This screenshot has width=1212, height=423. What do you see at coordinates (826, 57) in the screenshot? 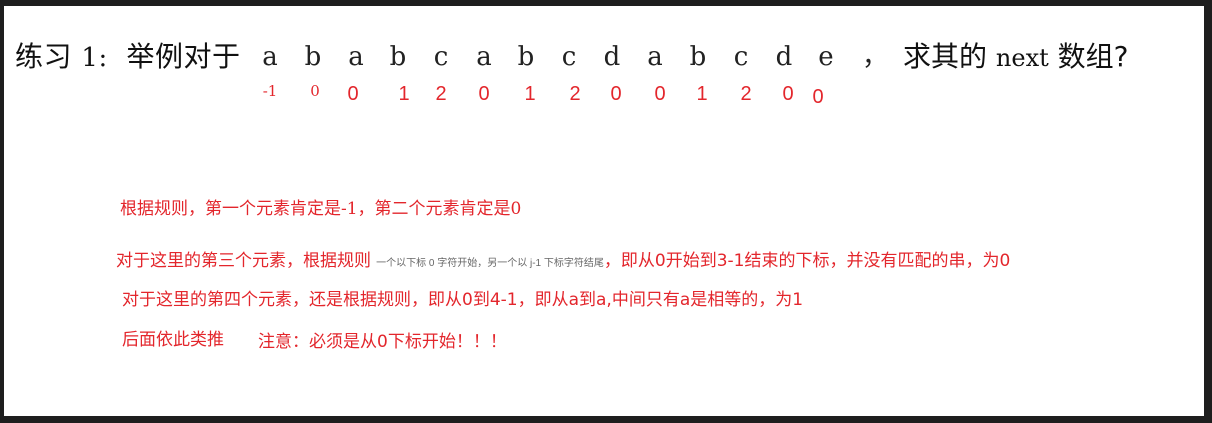
I see `pattern-char: e` at bounding box center [826, 57].